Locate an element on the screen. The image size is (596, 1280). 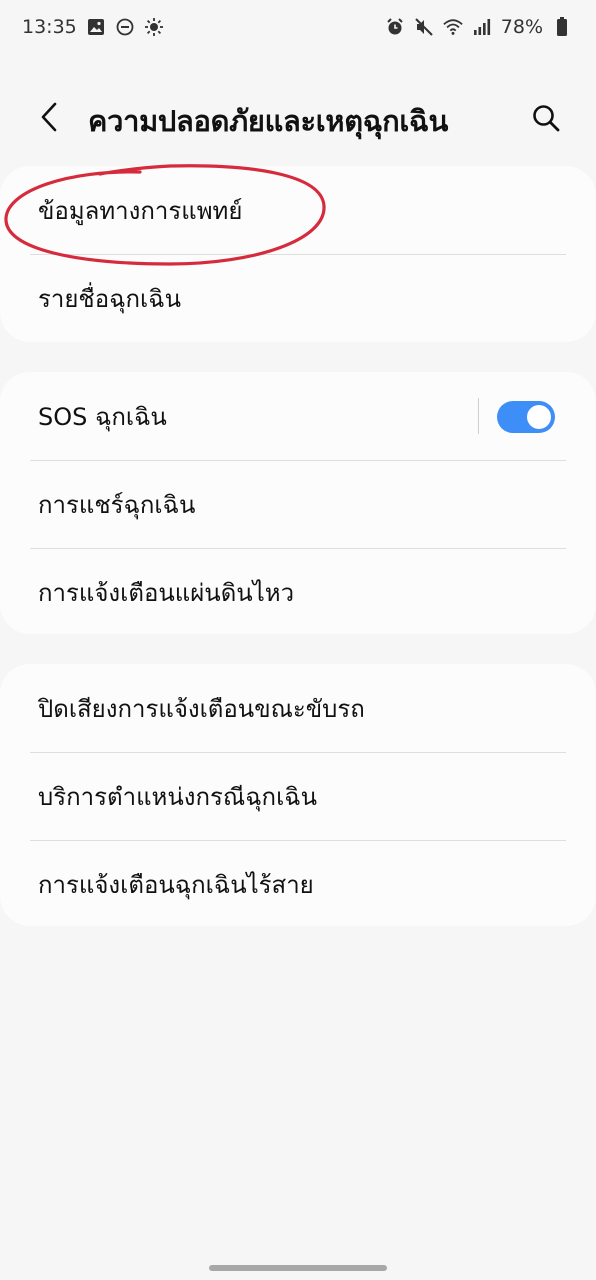
signal-icon is located at coordinates (482, 27).